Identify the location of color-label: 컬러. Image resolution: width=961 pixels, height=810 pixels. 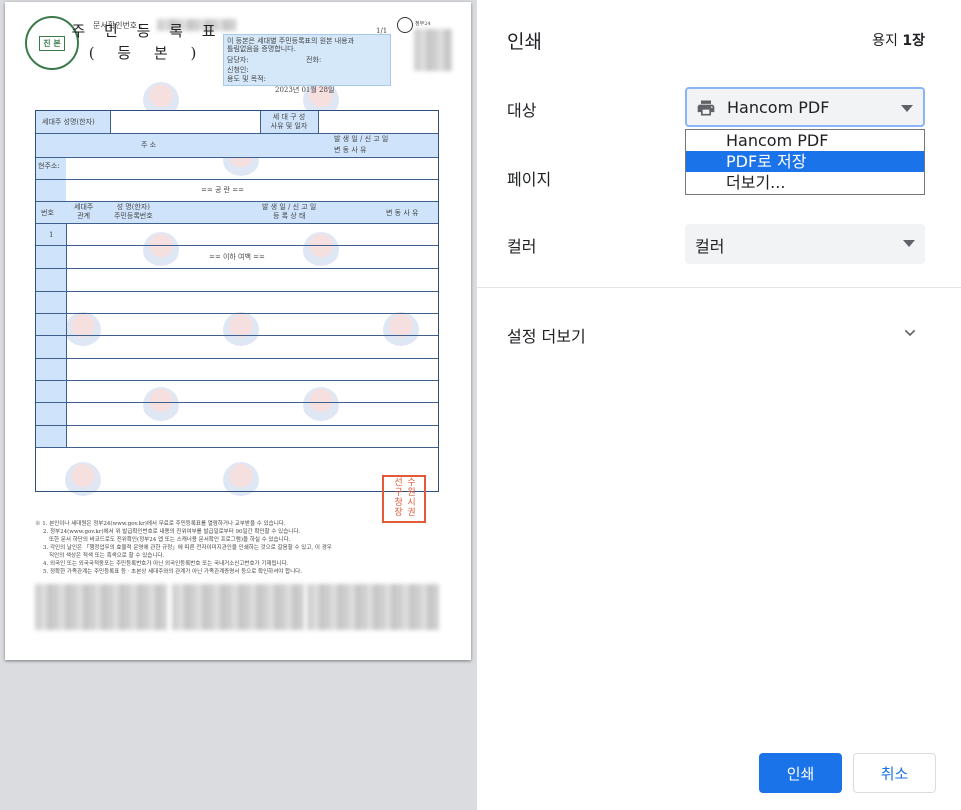
(522, 246).